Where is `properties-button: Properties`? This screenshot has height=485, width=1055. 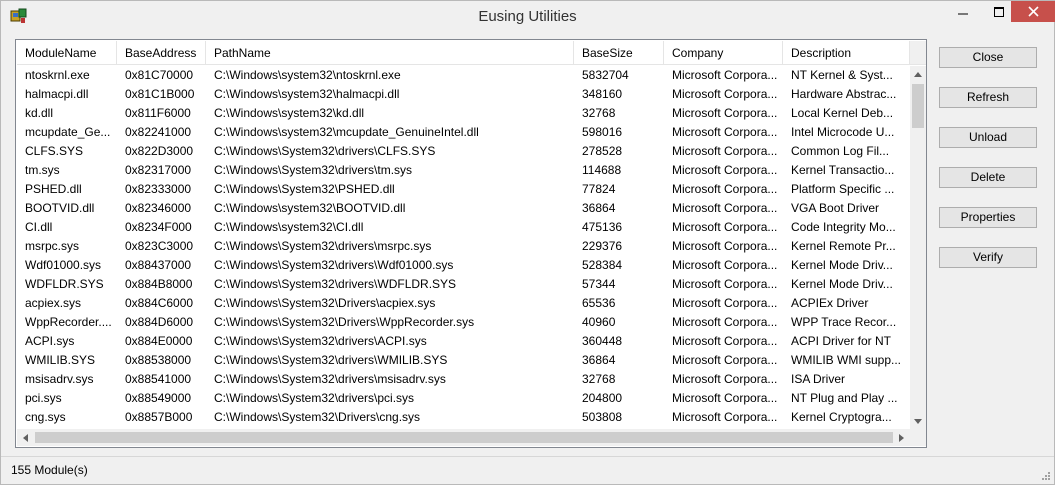
properties-button: Properties is located at coordinates (988, 217).